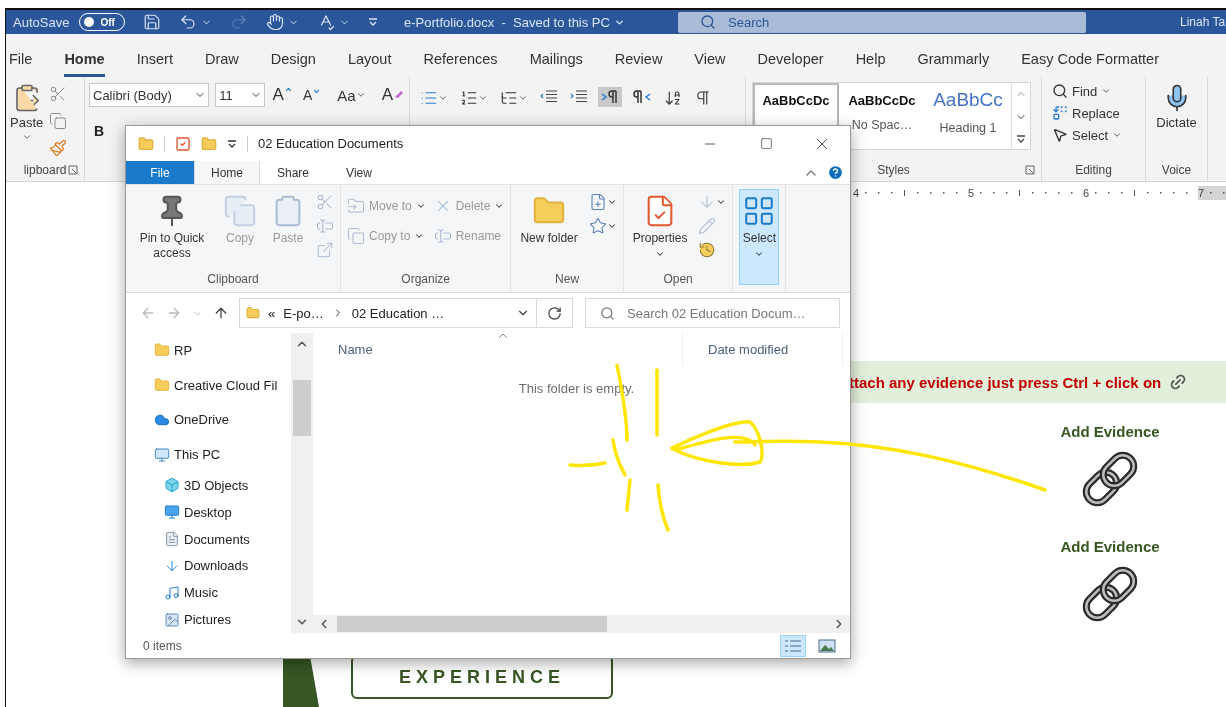 This screenshot has width=1226, height=707. I want to click on document-icon, so click(172, 539).